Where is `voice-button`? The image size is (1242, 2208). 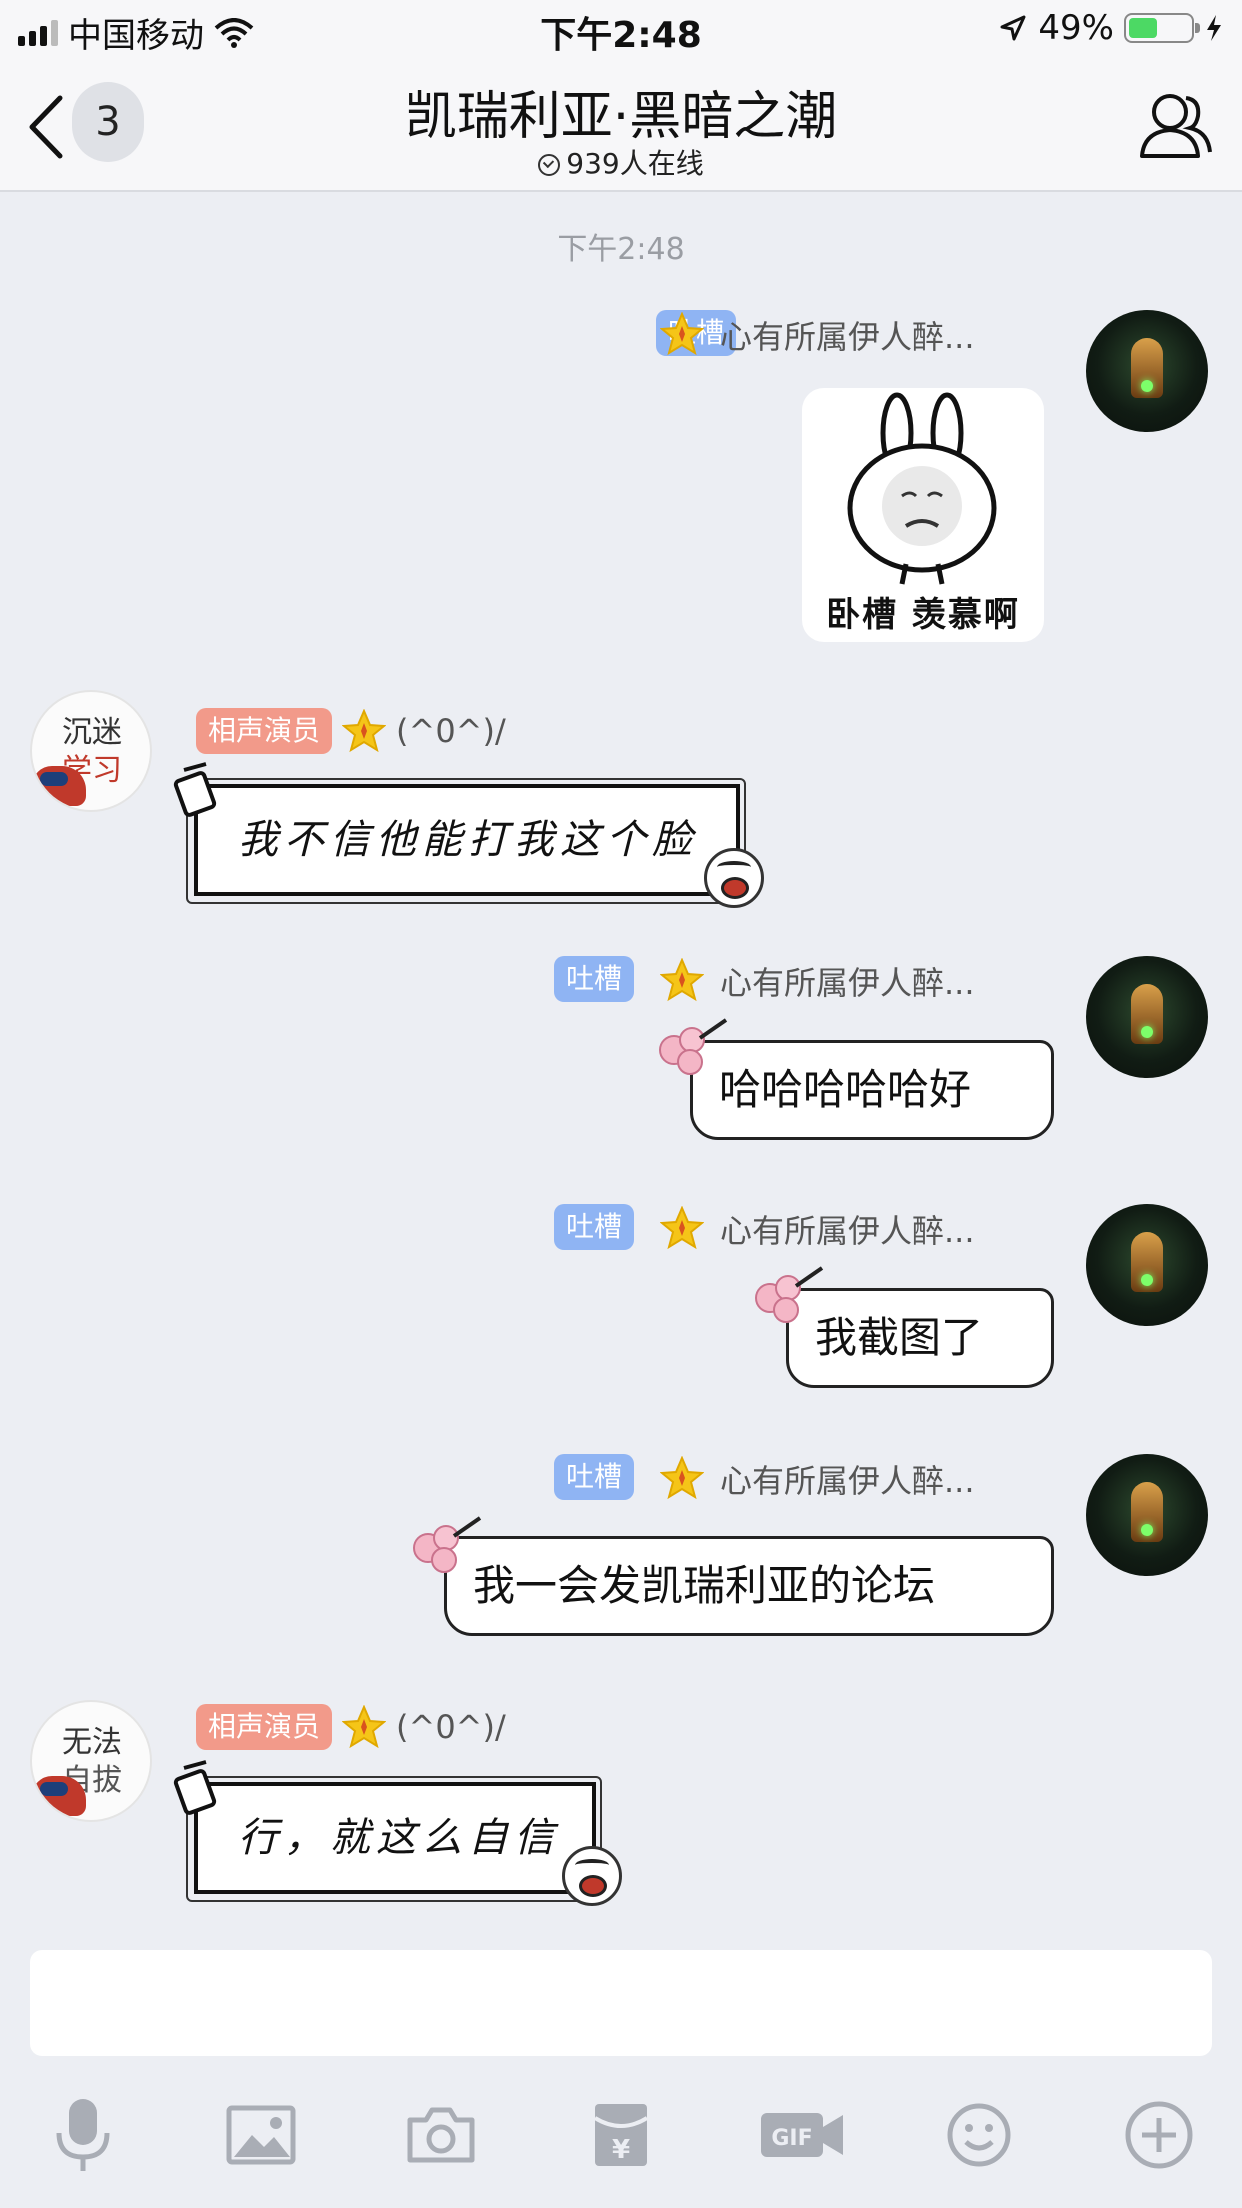 voice-button is located at coordinates (83, 2135).